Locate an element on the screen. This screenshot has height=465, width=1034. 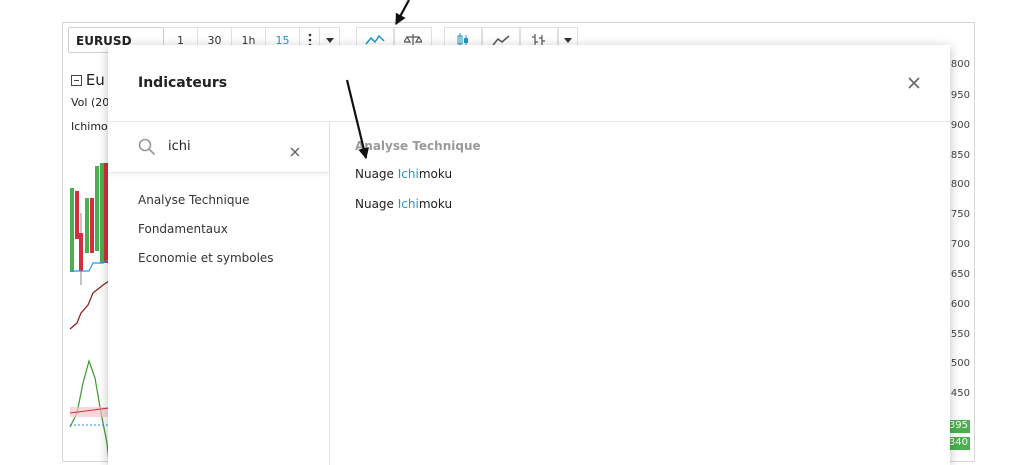
search-icon is located at coordinates (147, 149).